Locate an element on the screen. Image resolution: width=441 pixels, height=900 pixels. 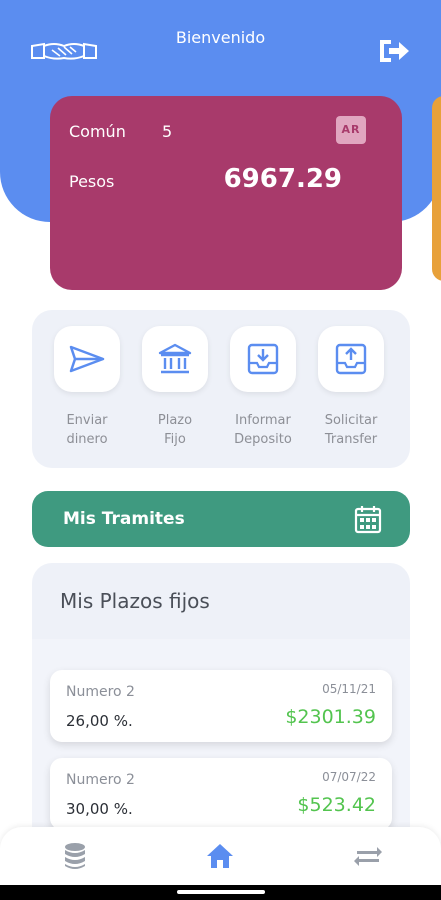
inbox-upload-icon is located at coordinates (351, 359).